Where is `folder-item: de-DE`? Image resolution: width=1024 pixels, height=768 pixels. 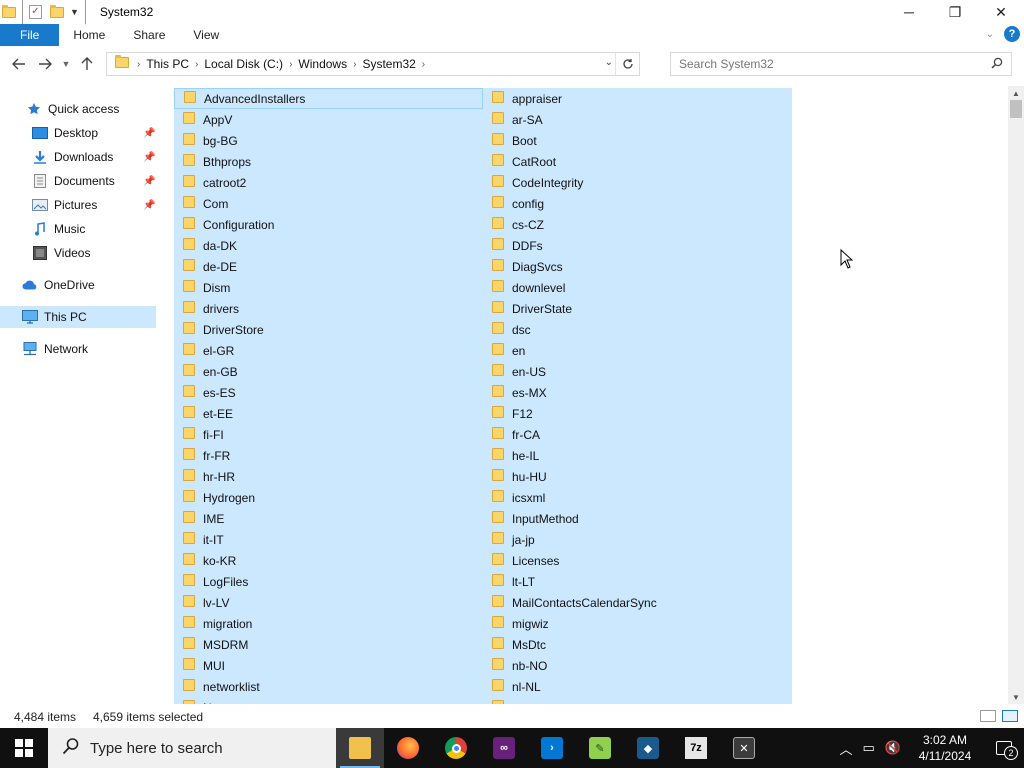
folder-item: de-DE is located at coordinates (328, 266).